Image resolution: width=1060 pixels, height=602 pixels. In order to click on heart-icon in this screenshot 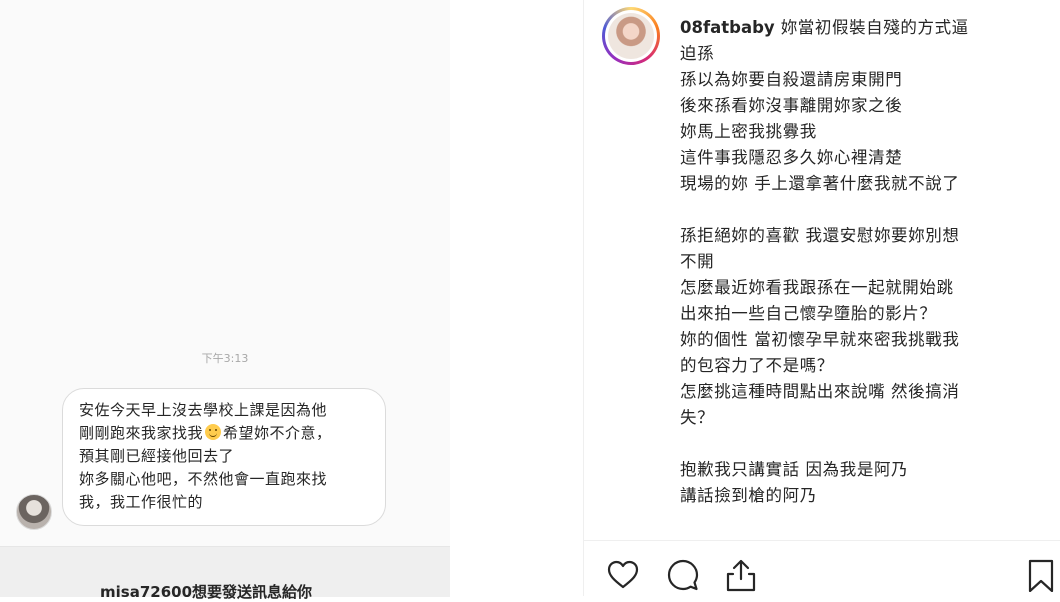, I will do `click(623, 575)`.